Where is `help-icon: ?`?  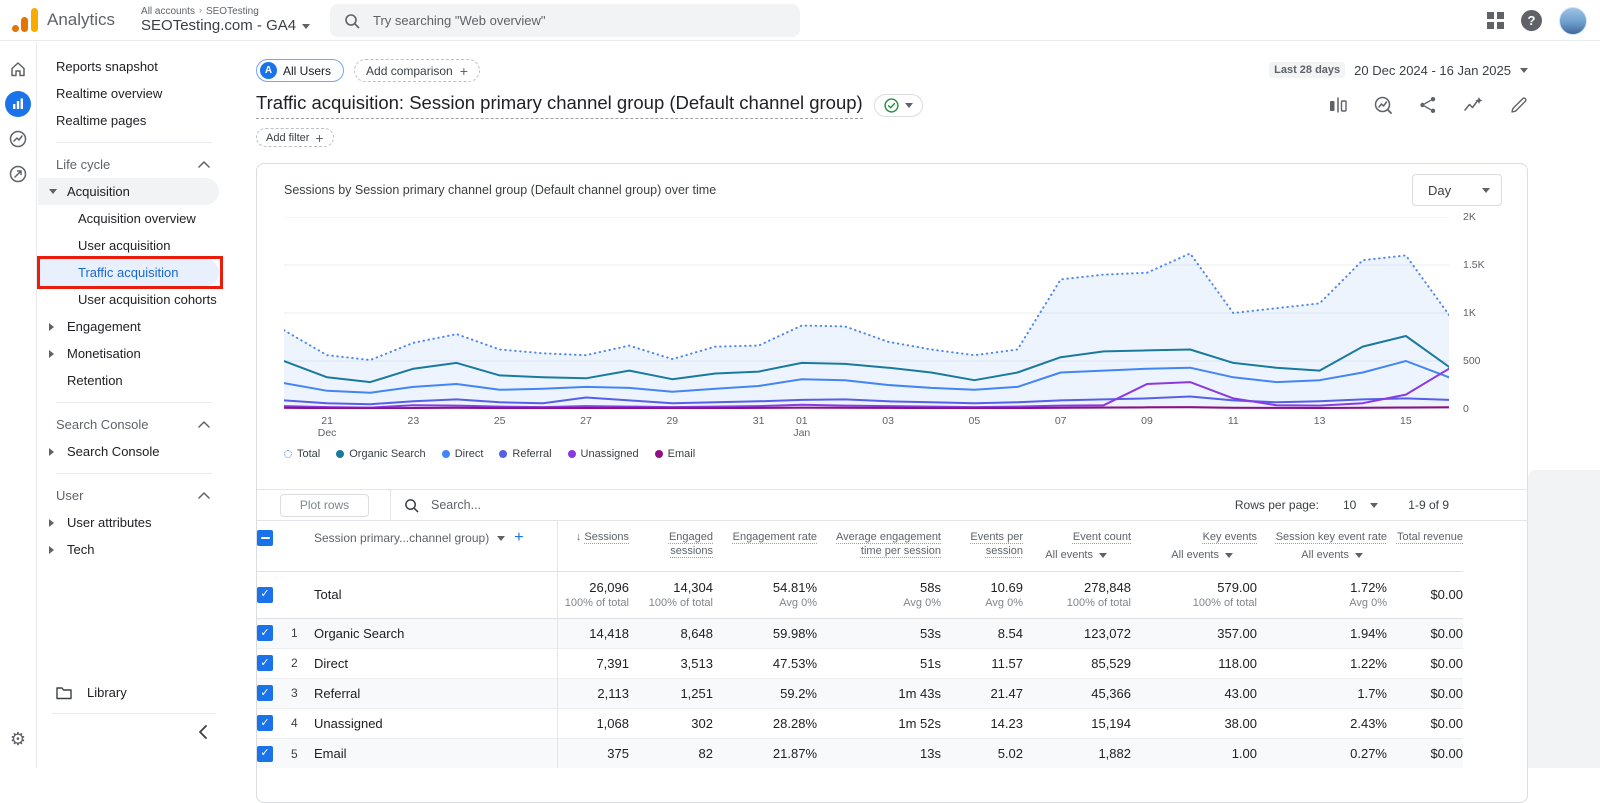
help-icon: ? is located at coordinates (1531, 20).